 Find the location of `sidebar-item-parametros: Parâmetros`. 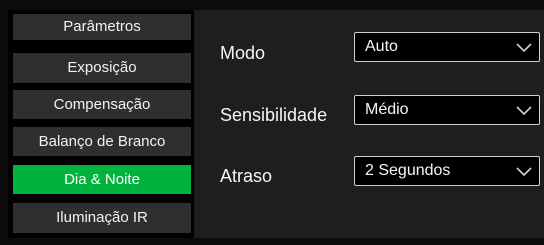

sidebar-item-parametros: Parâmetros is located at coordinates (102, 27).